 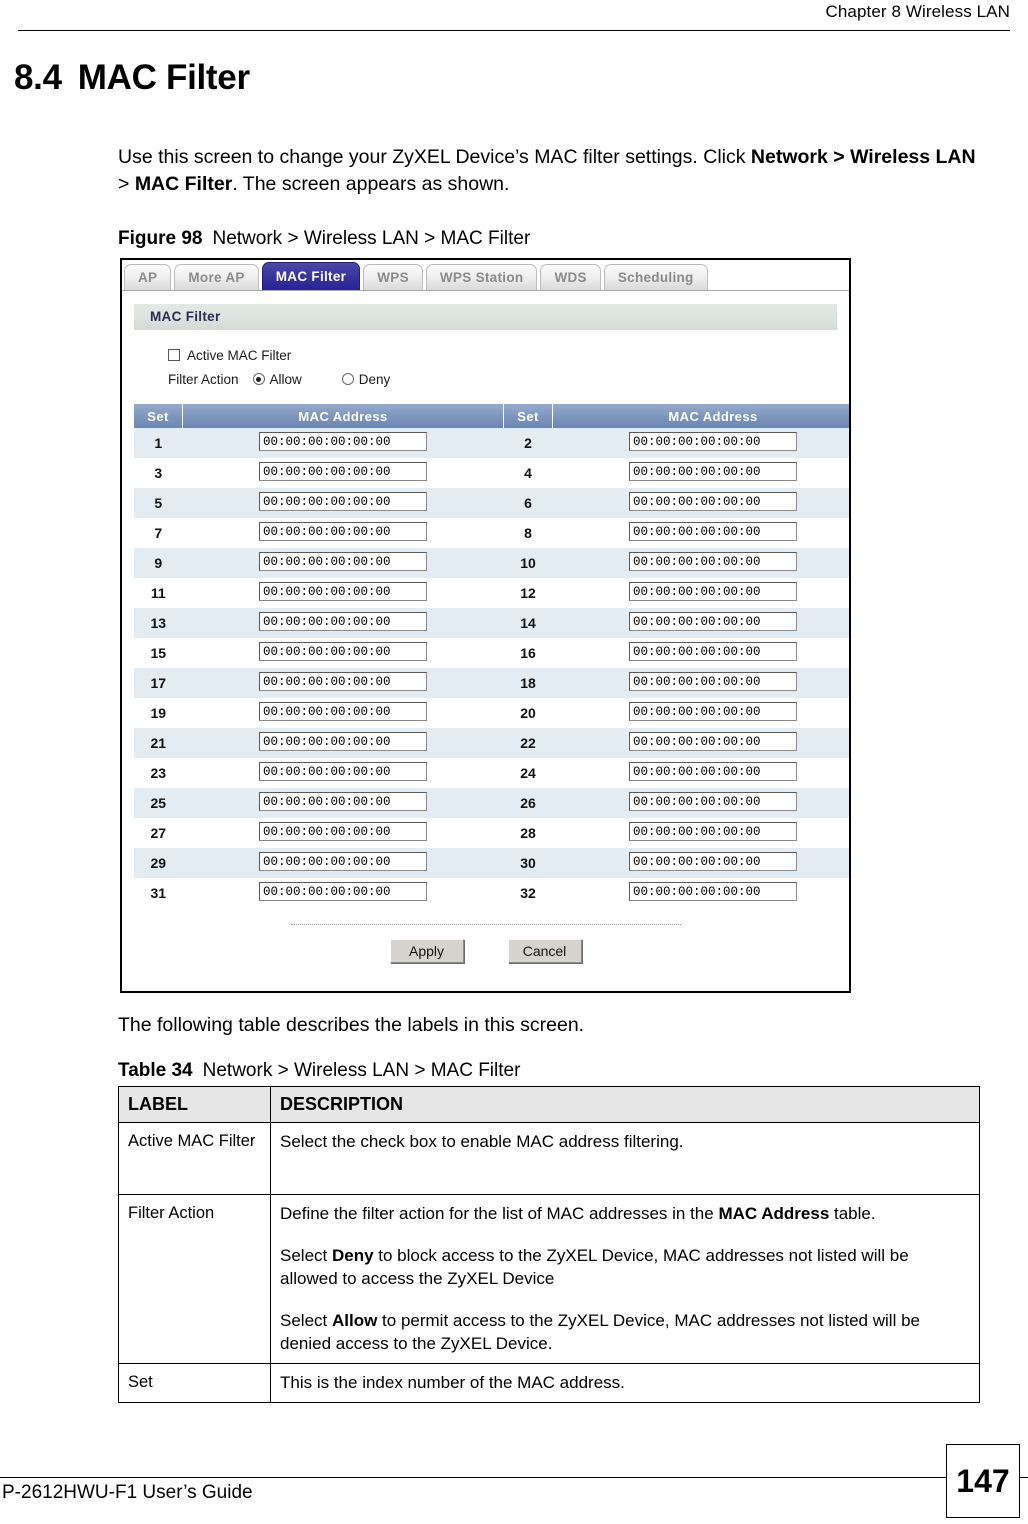 I want to click on section-header-mac-filter: MAC Filter, so click(x=485, y=317).